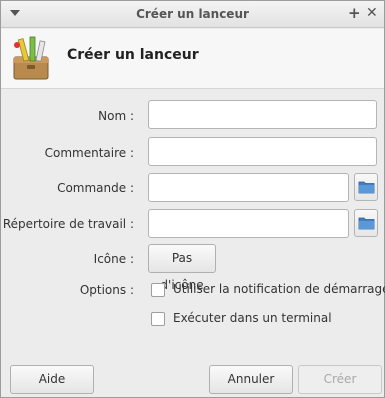 The width and height of the screenshot is (385, 398). I want to click on window-title: Créer un lanceur, so click(192, 14).